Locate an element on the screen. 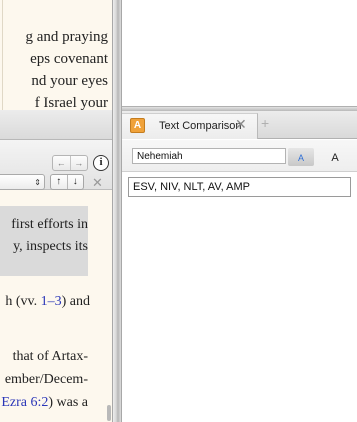 The image size is (357, 422). close-icon: ✕ is located at coordinates (241, 124).